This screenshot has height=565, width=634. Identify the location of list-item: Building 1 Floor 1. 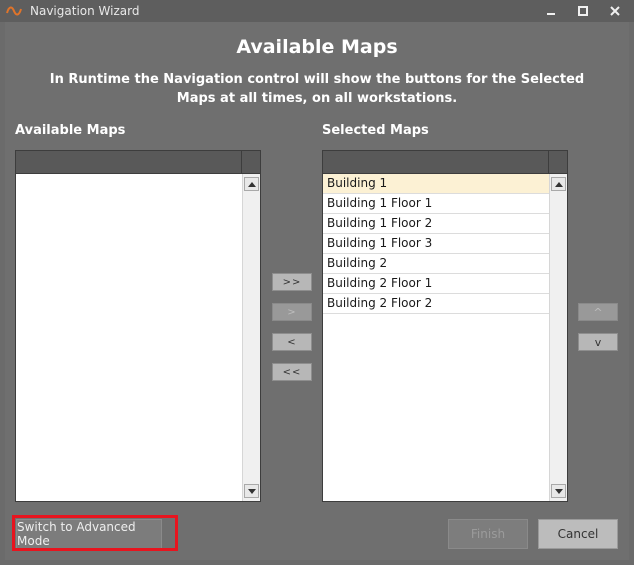
(436, 204).